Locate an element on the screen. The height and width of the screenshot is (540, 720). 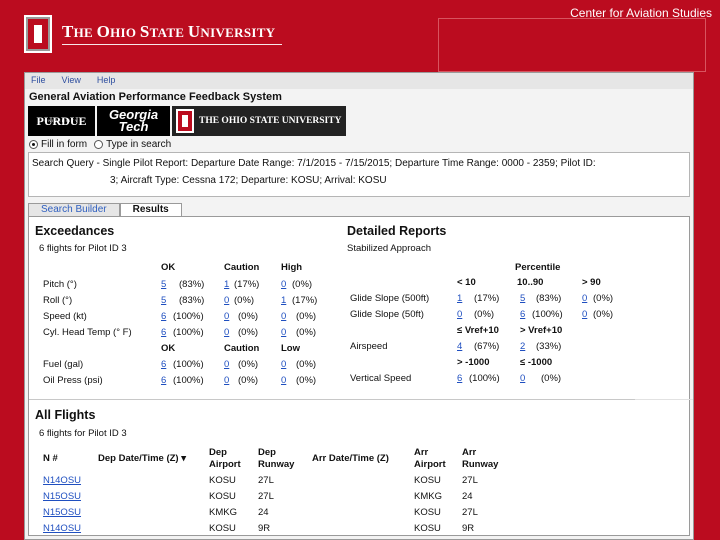
glide500-link-low: 1 is located at coordinates (459, 298).